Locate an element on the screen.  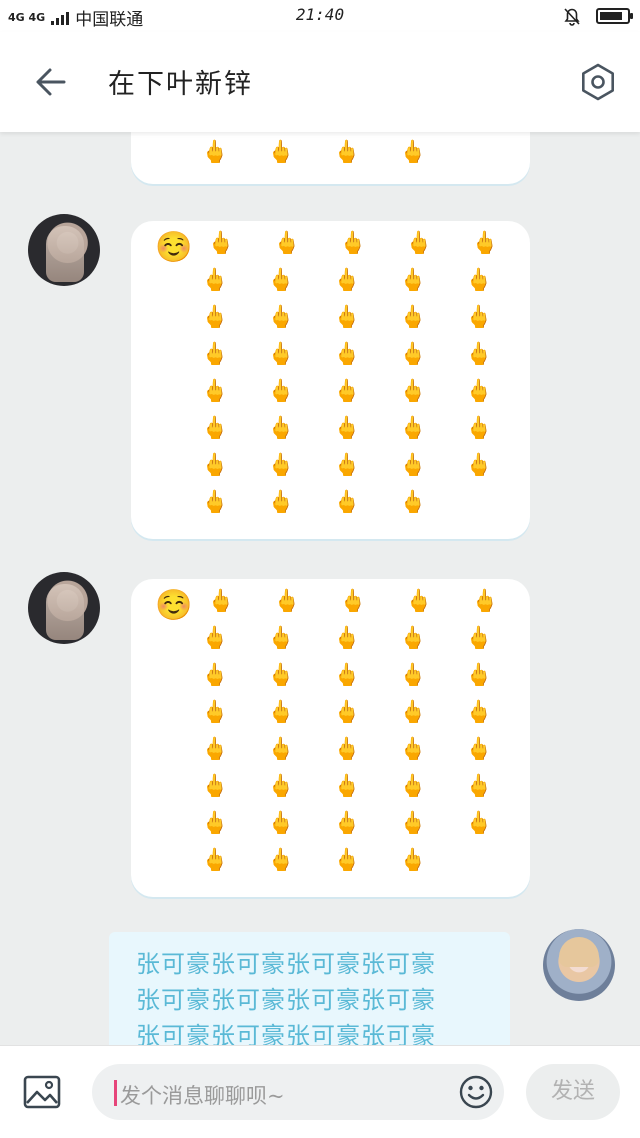
image-icon is located at coordinates (42, 1092).